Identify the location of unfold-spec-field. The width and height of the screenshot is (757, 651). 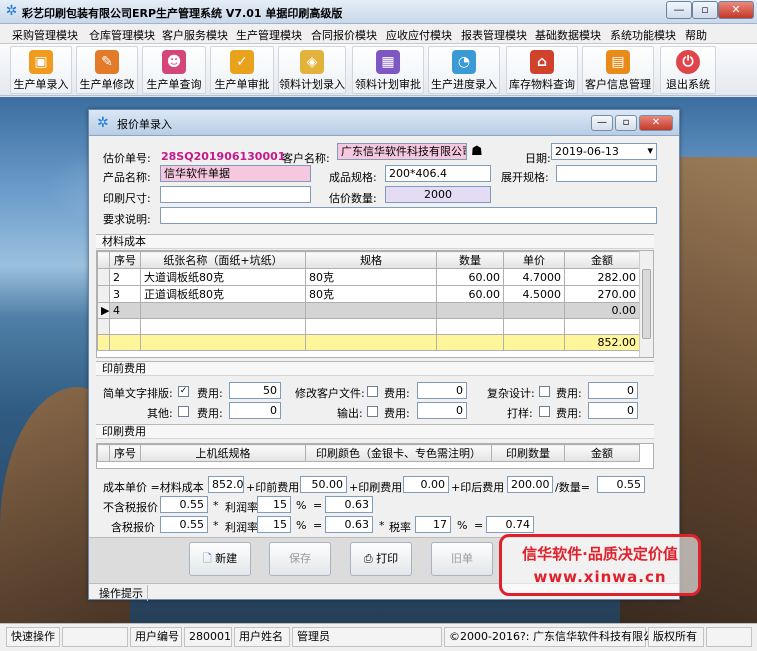
(606, 173).